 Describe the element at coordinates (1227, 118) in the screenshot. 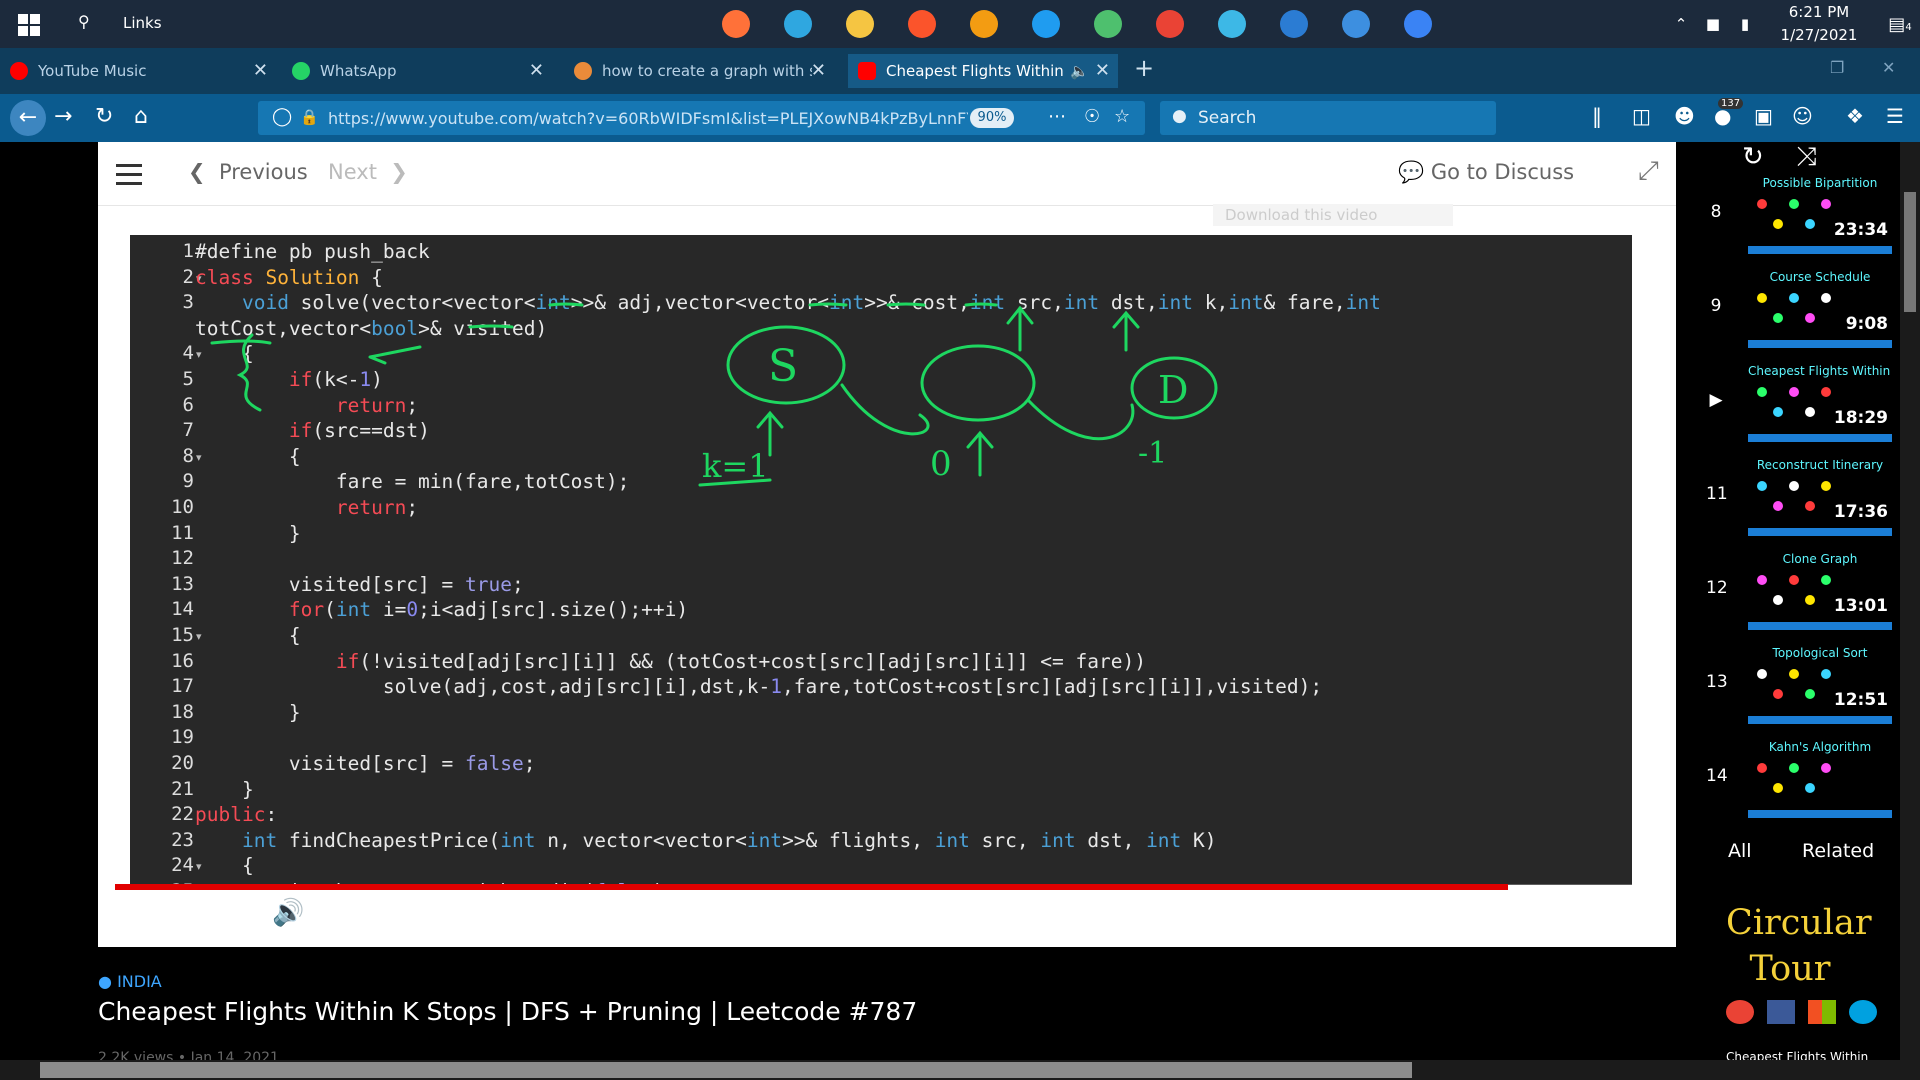

I see `search-placeholder: Search` at that location.